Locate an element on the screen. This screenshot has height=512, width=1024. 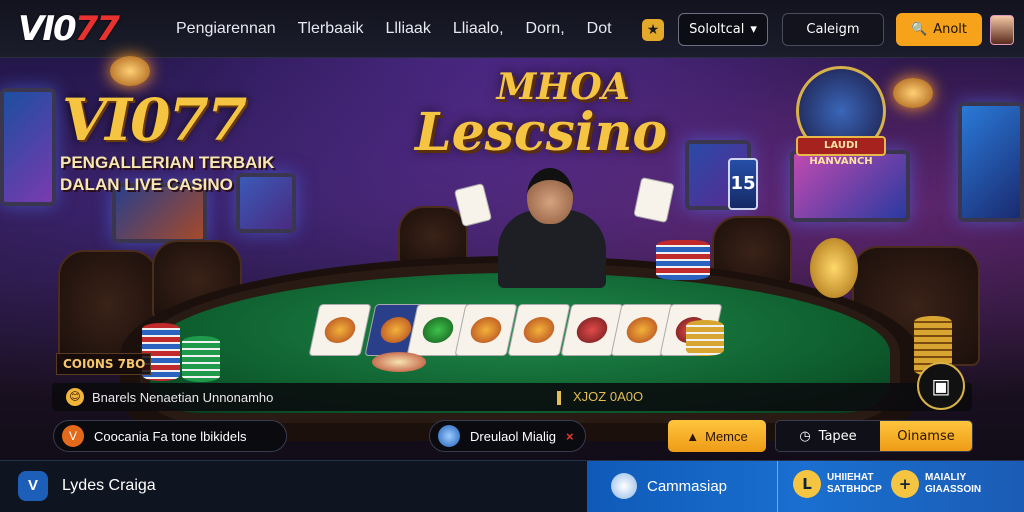
footer-badge-1-line1: UHIIEHAT is located at coordinates (850, 477).